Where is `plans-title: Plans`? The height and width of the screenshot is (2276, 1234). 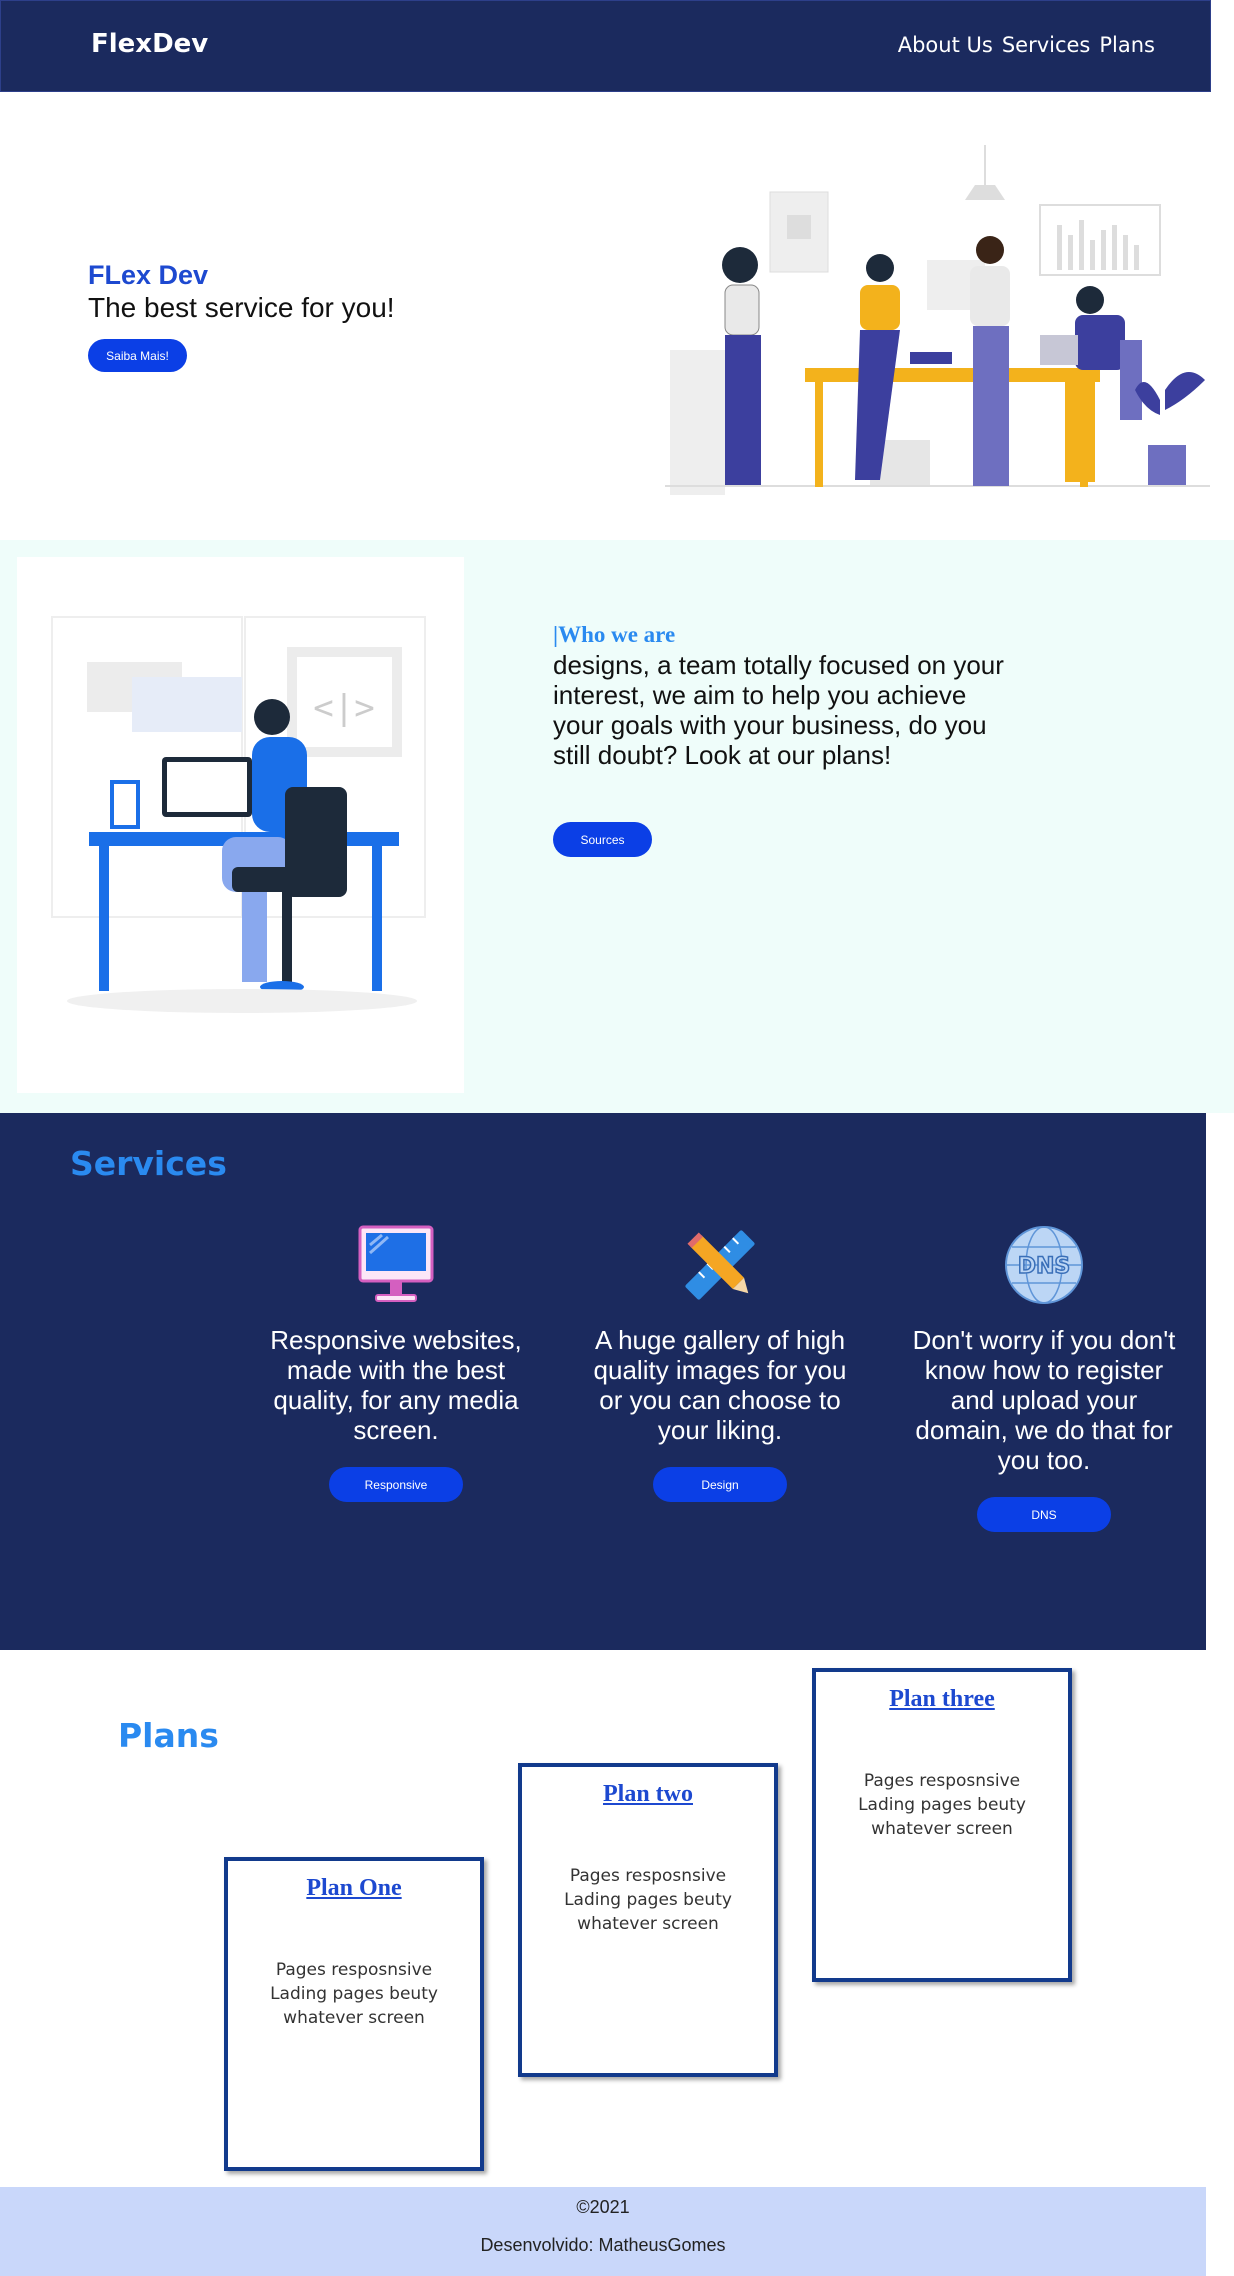
plans-title: Plans is located at coordinates (168, 1735).